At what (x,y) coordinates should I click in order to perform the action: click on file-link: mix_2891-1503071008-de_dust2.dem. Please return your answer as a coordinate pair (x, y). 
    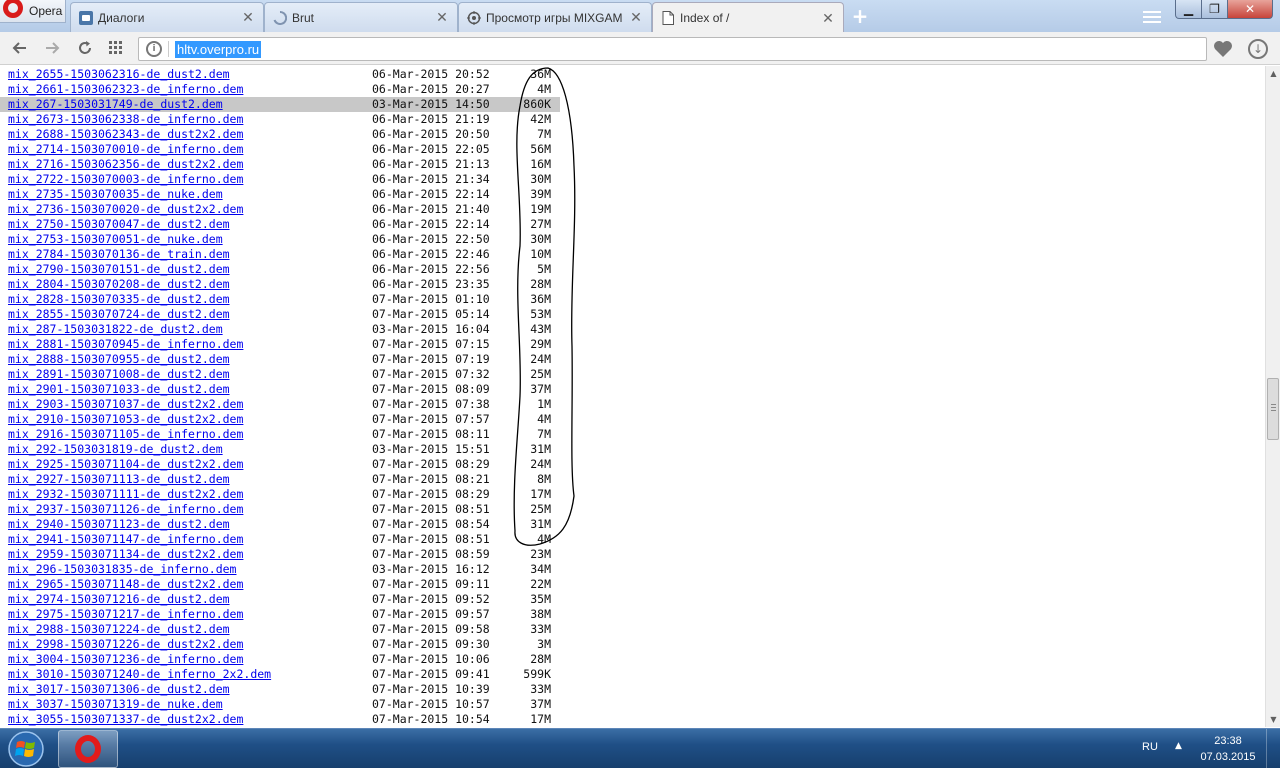
    Looking at the image, I should click on (119, 374).